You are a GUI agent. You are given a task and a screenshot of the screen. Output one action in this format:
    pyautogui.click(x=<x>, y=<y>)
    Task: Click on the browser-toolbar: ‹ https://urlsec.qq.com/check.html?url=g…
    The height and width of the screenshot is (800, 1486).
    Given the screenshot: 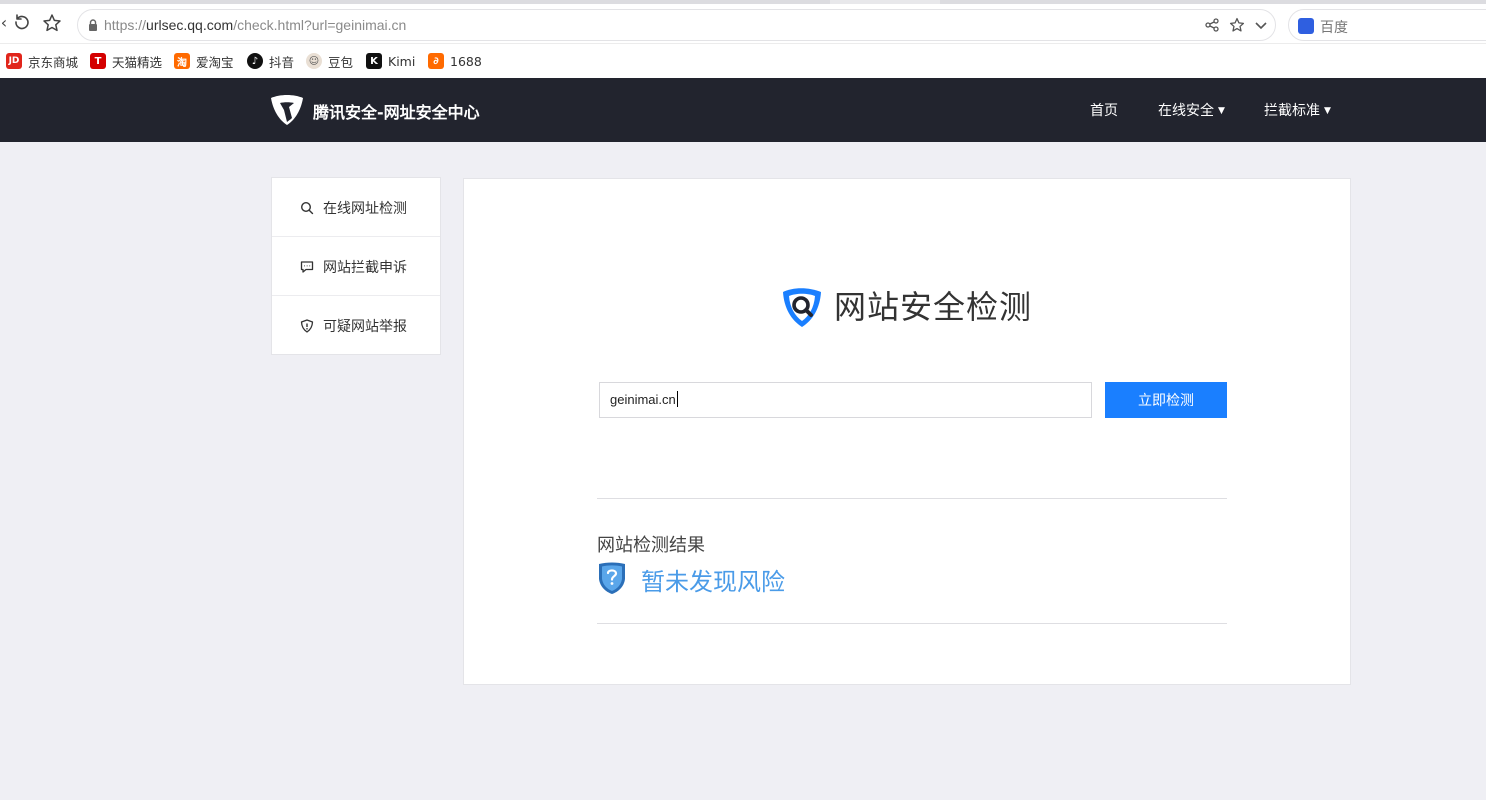 What is the action you would take?
    pyautogui.click(x=743, y=22)
    